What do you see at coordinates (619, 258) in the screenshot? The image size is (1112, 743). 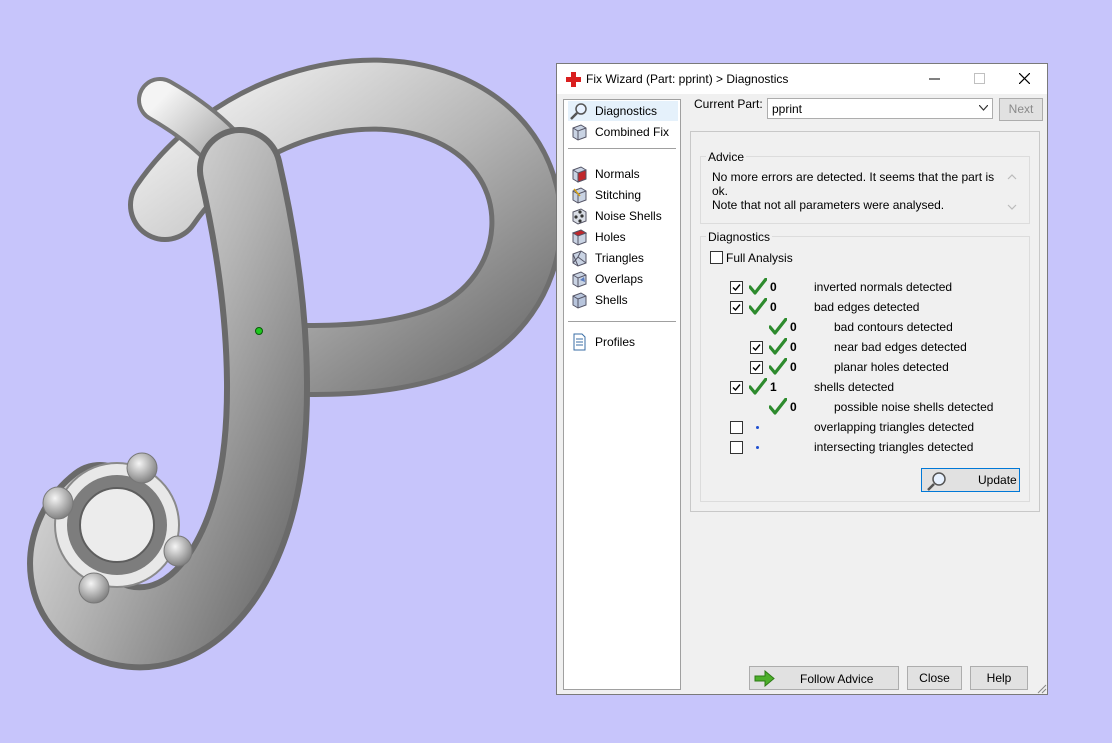 I see `sidebar-item-label: Triangles` at bounding box center [619, 258].